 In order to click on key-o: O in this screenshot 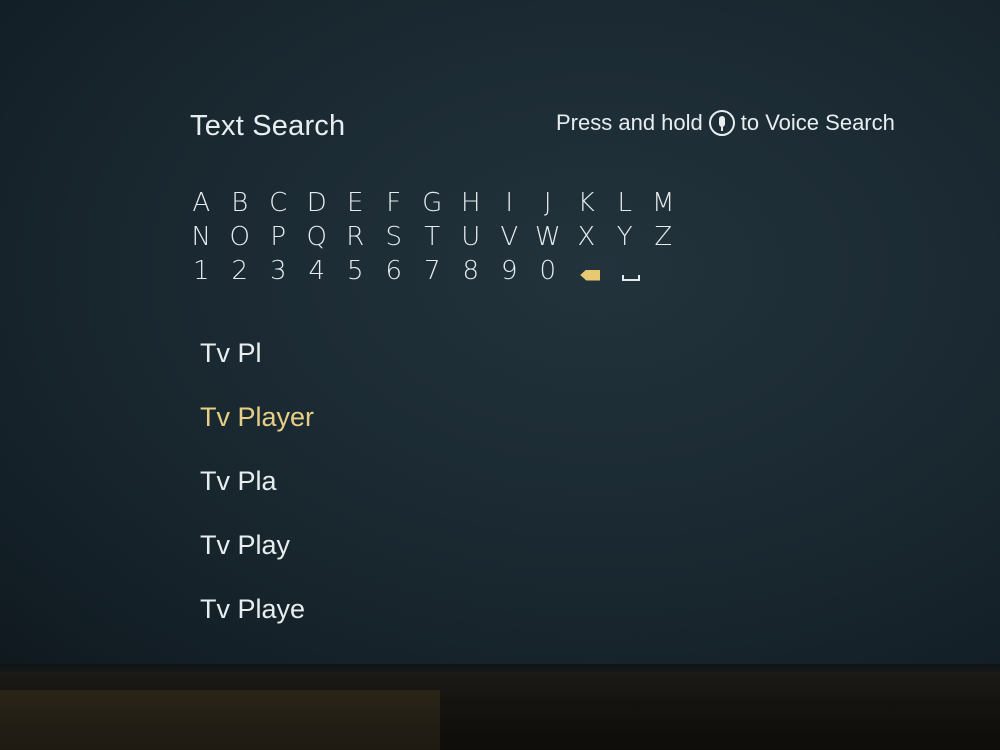, I will do `click(240, 237)`.